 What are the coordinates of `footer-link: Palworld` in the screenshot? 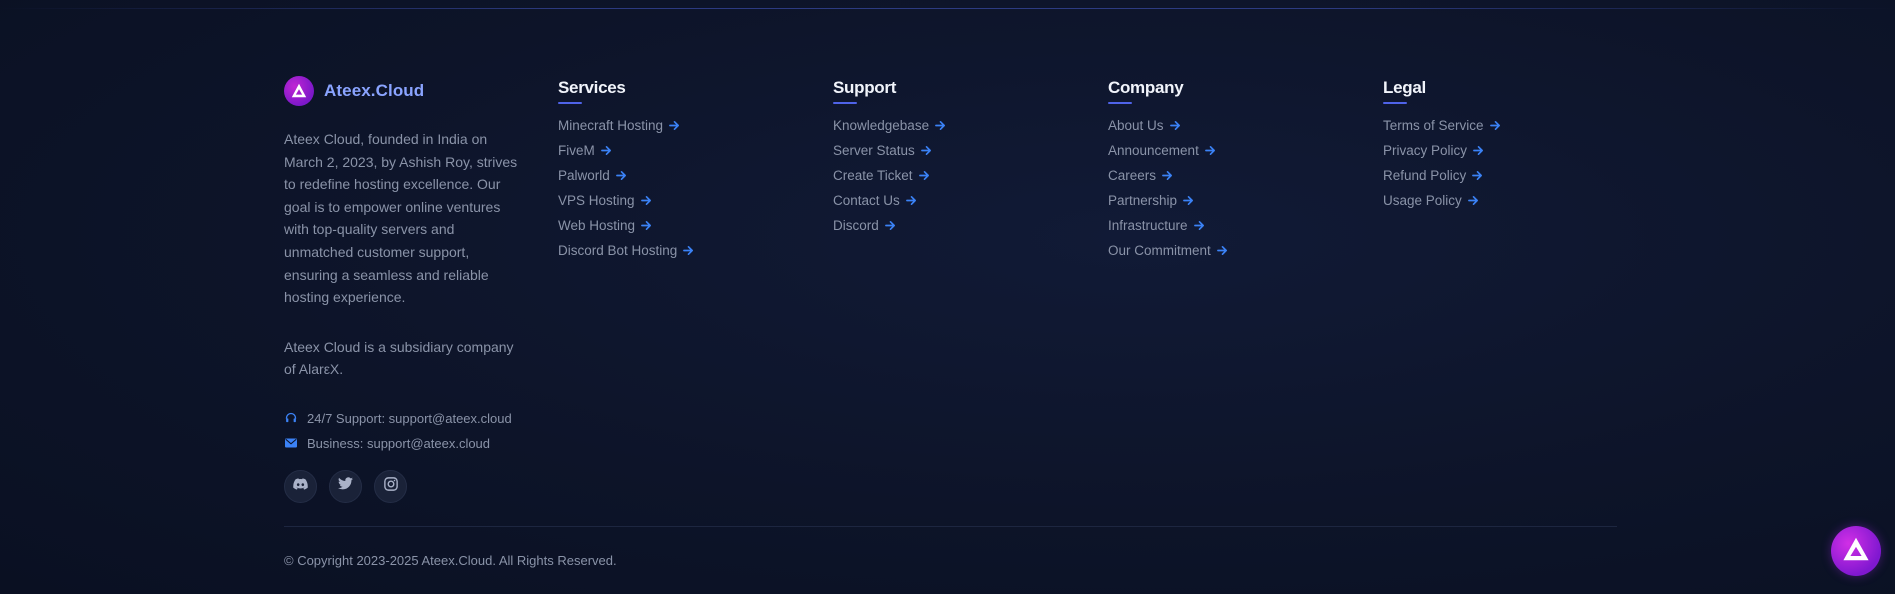 It's located at (593, 175).